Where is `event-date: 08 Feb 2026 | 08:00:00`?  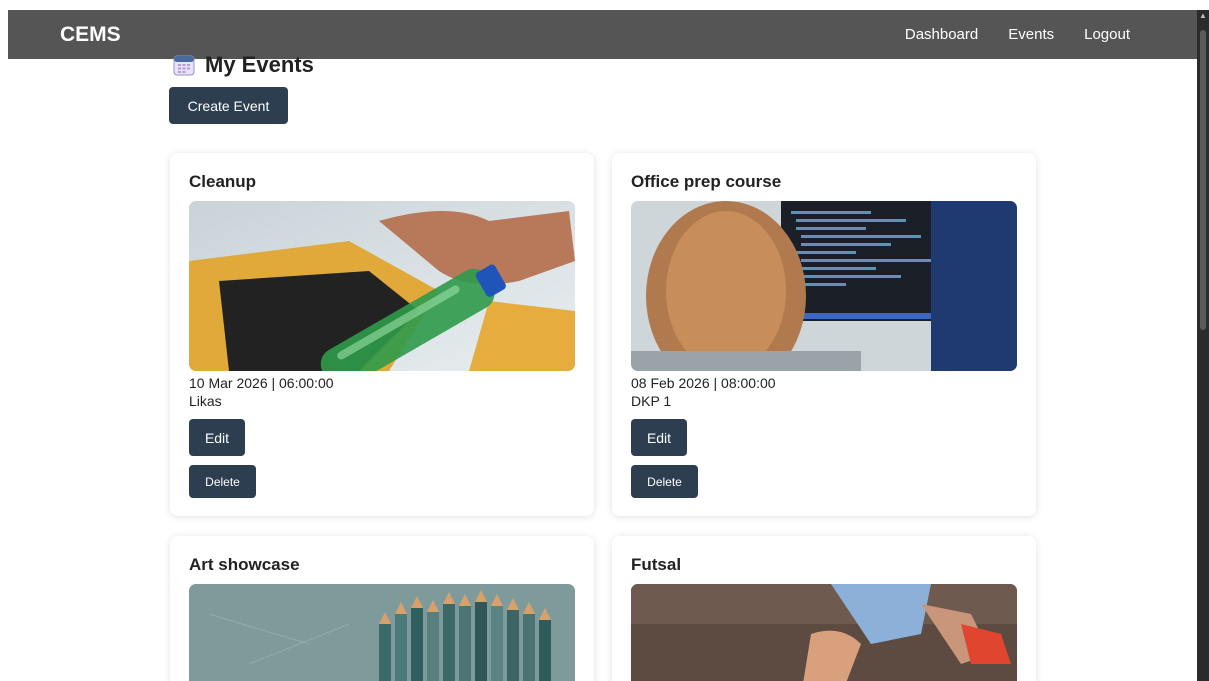
event-date: 08 Feb 2026 | 08:00:00 is located at coordinates (703, 383).